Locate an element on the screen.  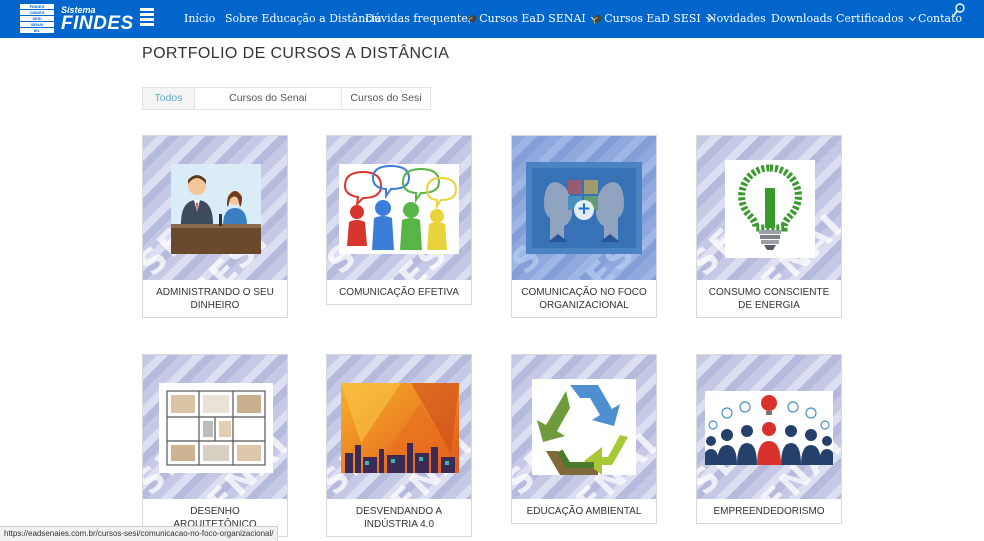
nav-item-label: Dúvidas frequentes is located at coordinates (419, 18).